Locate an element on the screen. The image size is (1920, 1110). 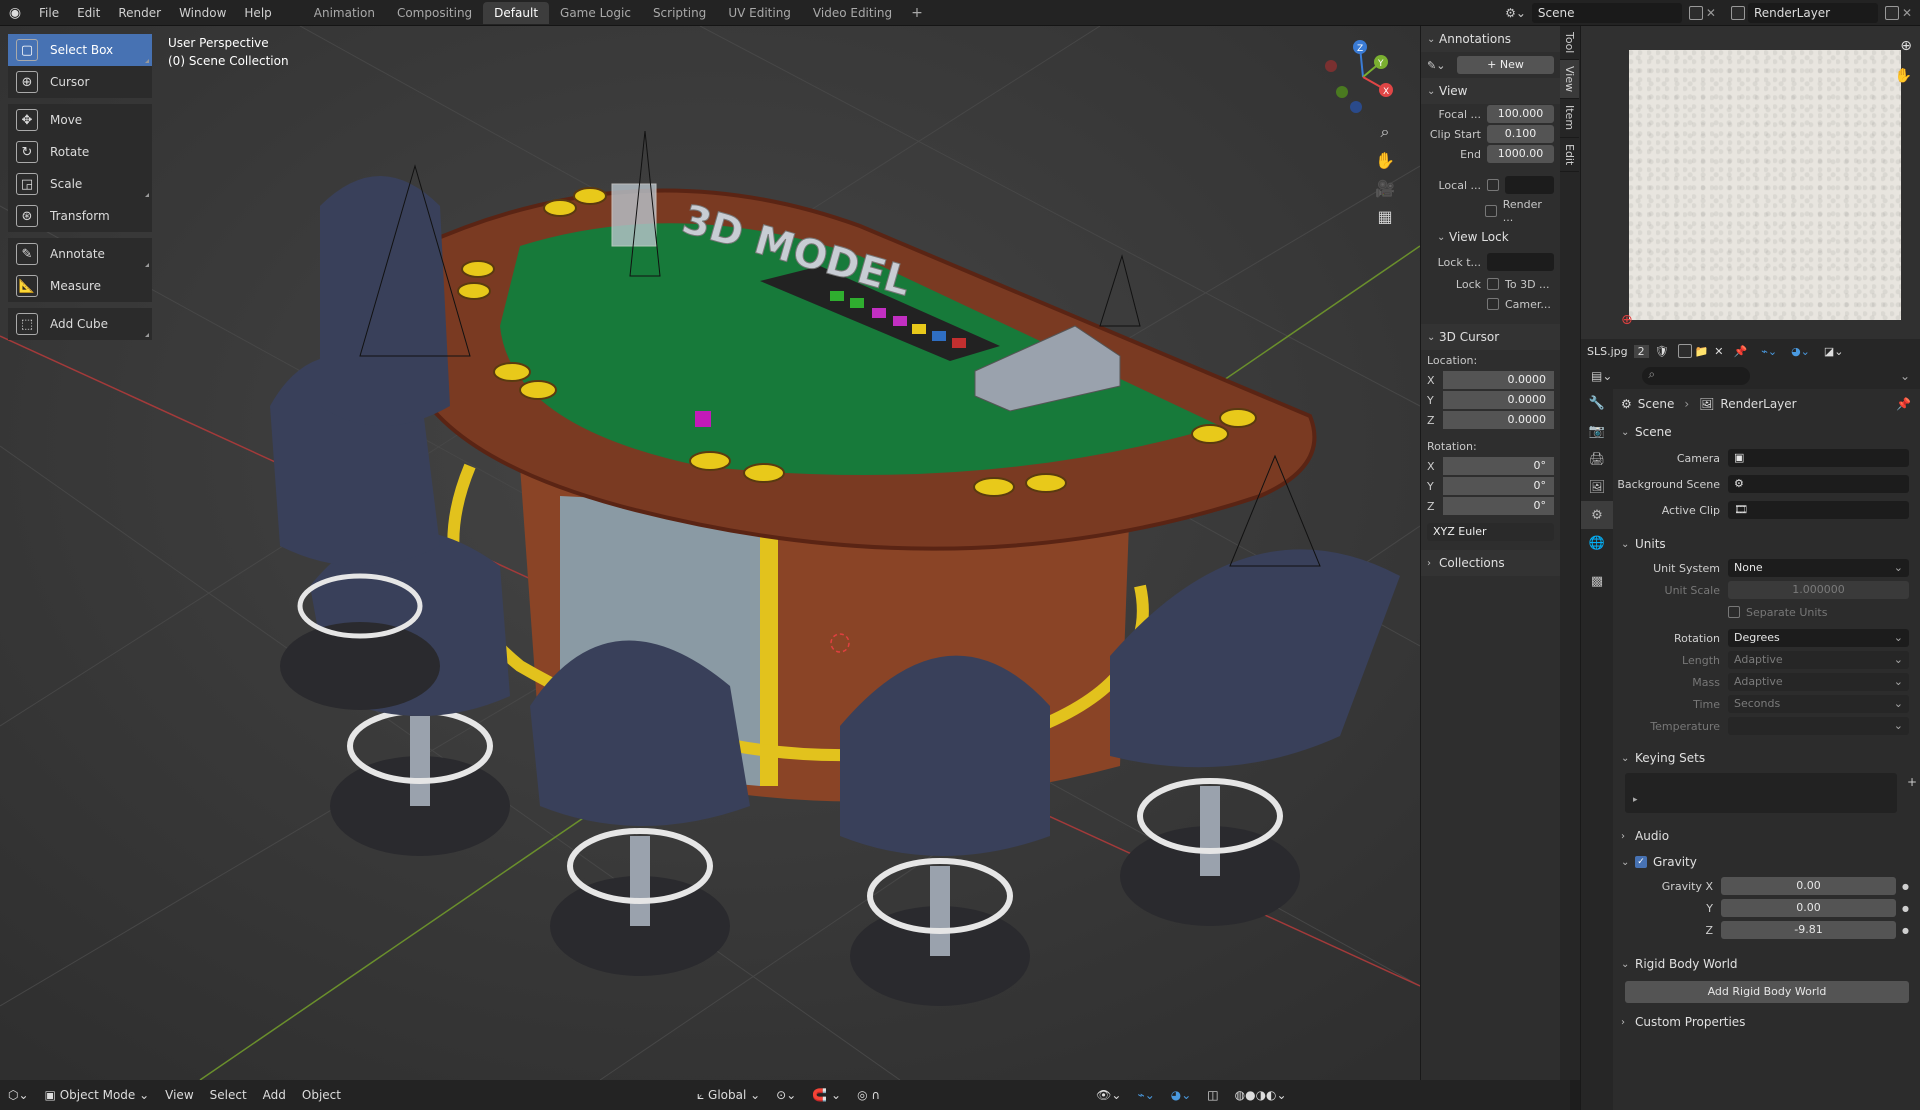
new-annotation-button: + New is located at coordinates (1505, 65).